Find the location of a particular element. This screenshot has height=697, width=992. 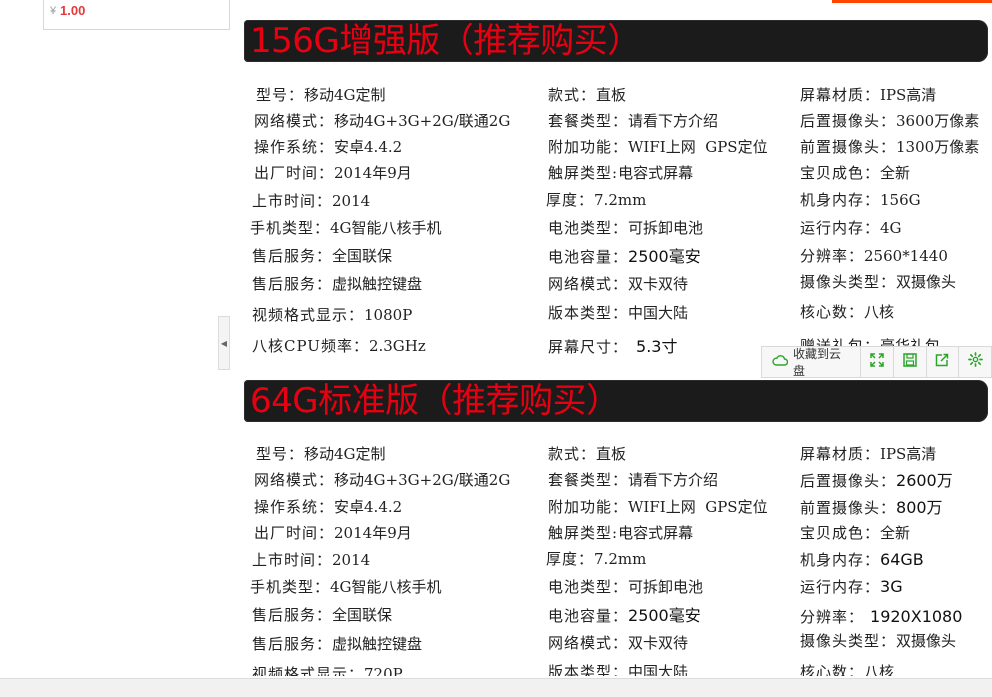

variant-banner-64g: 64G标准版（推荐购买） is located at coordinates (616, 401).